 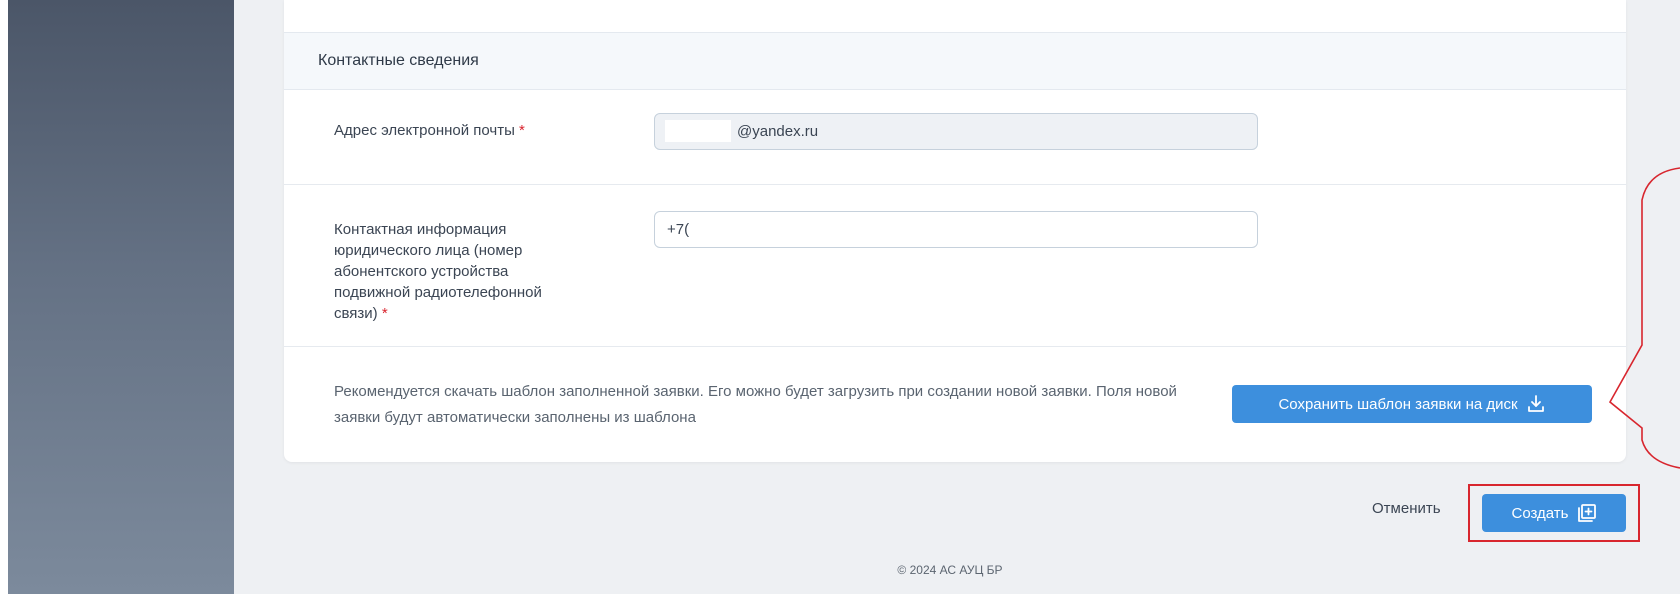 What do you see at coordinates (955, 61) in the screenshot?
I see `section-header: Контактные сведения` at bounding box center [955, 61].